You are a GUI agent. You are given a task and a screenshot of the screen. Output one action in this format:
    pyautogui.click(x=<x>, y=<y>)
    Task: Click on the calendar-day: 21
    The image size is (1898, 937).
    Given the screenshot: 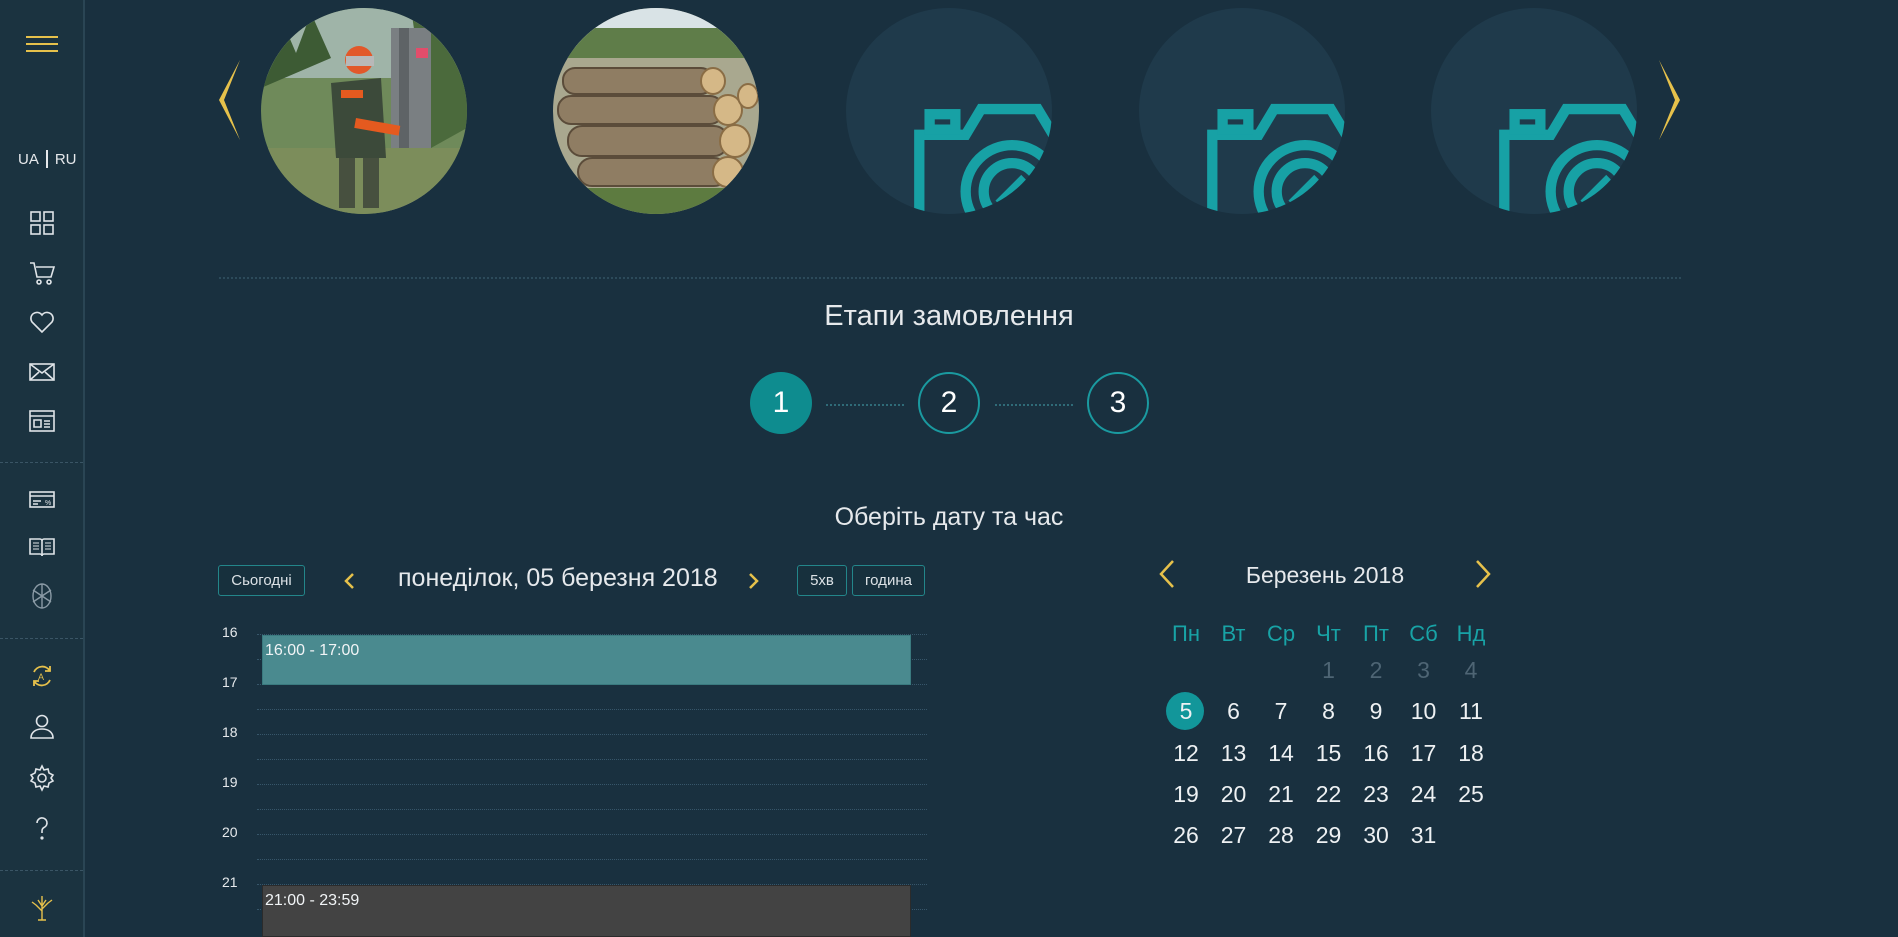 What is the action you would take?
    pyautogui.click(x=1281, y=794)
    